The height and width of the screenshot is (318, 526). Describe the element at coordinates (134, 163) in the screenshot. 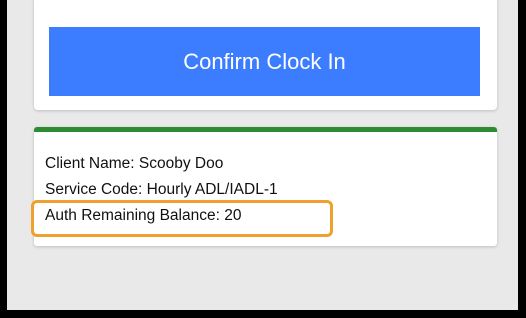

I see `client-name-text: Client Name: Scooby Doo` at that location.